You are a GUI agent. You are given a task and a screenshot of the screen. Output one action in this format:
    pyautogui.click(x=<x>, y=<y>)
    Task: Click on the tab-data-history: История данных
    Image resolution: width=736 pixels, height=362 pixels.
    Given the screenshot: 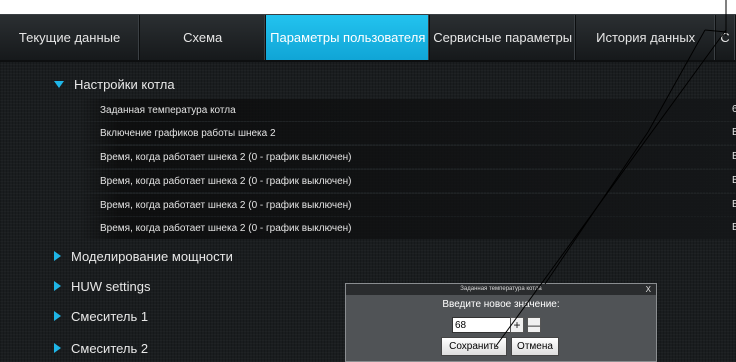 What is the action you would take?
    pyautogui.click(x=646, y=37)
    